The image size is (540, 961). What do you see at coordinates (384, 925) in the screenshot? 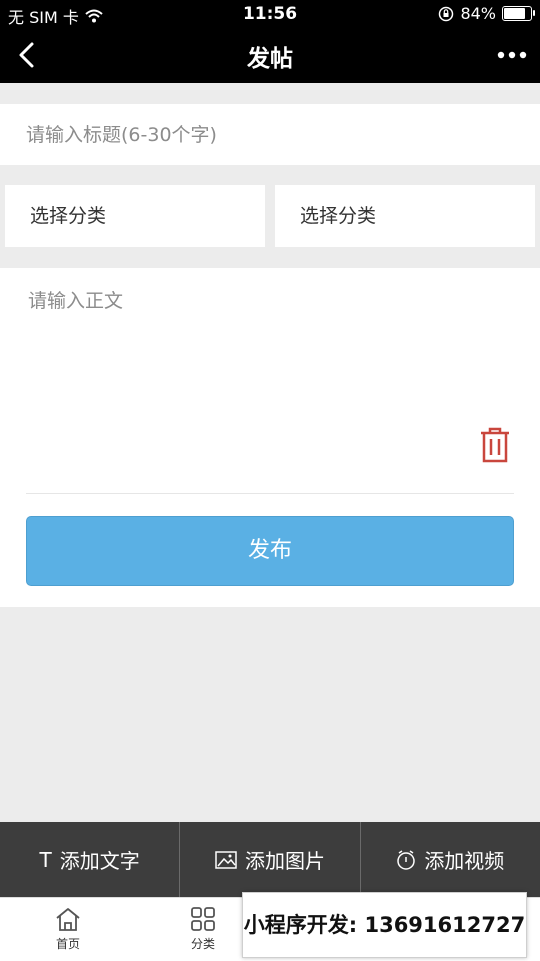
I see `ad-banner: 小程序开发: 13691612727` at bounding box center [384, 925].